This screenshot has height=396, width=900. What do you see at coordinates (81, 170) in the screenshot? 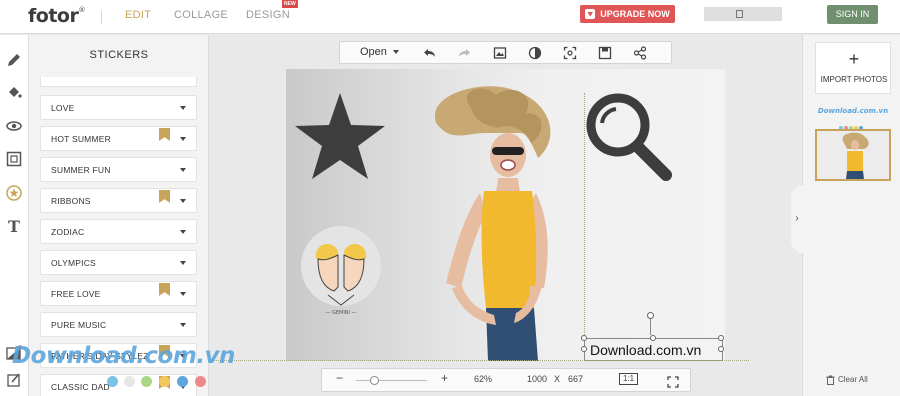
I see `category-label: SUMMER FUN` at bounding box center [81, 170].